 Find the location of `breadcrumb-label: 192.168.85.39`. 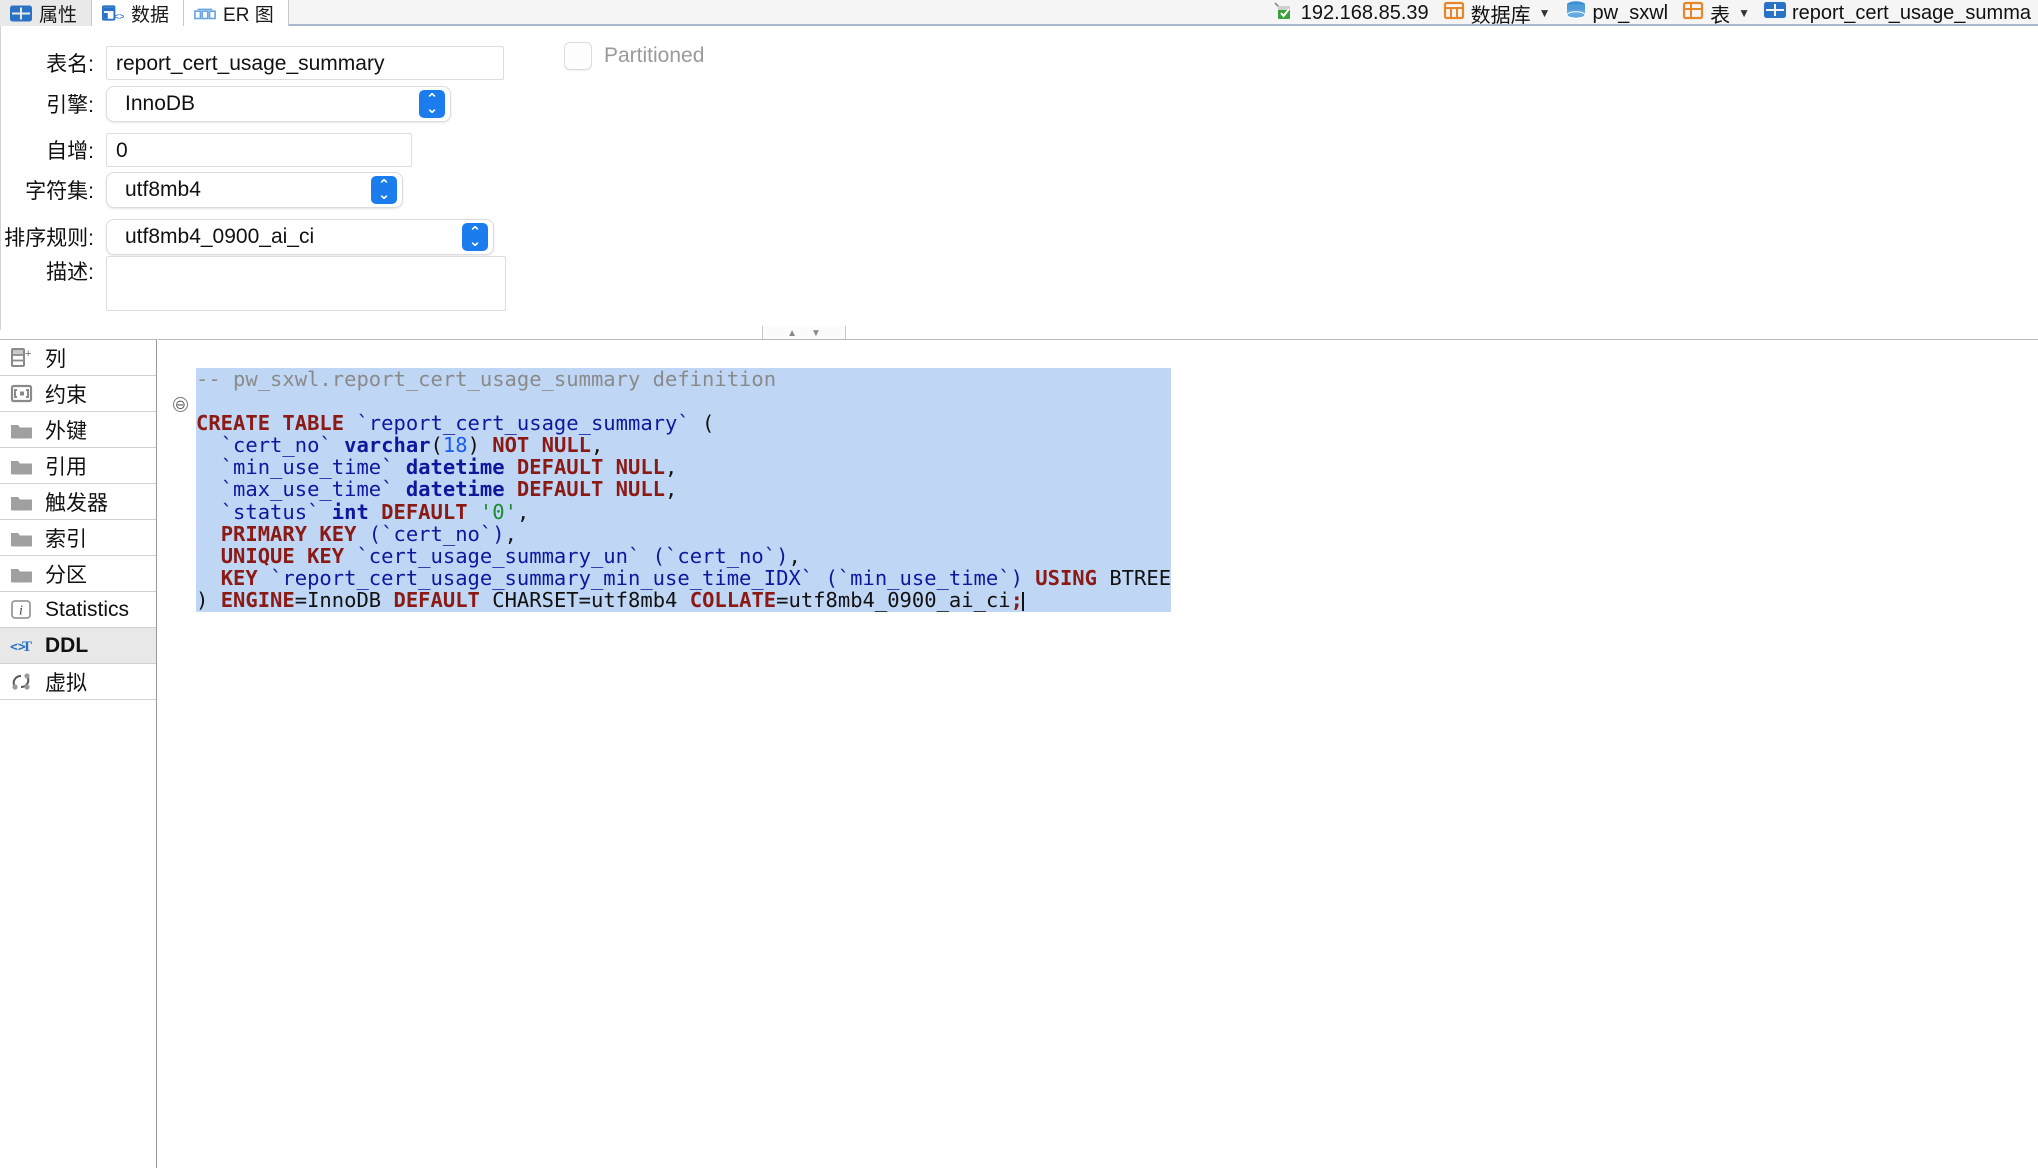

breadcrumb-label: 192.168.85.39 is located at coordinates (1364, 12).